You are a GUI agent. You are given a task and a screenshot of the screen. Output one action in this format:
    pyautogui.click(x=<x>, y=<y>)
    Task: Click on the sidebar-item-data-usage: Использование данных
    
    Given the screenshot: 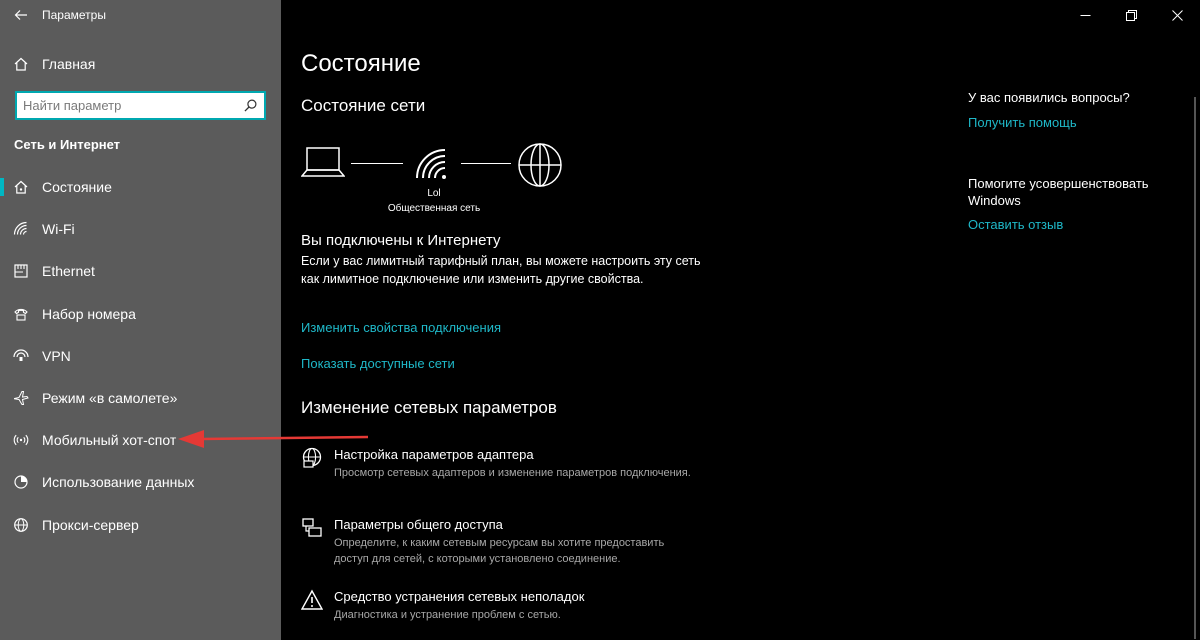 What is the action you would take?
    pyautogui.click(x=140, y=482)
    